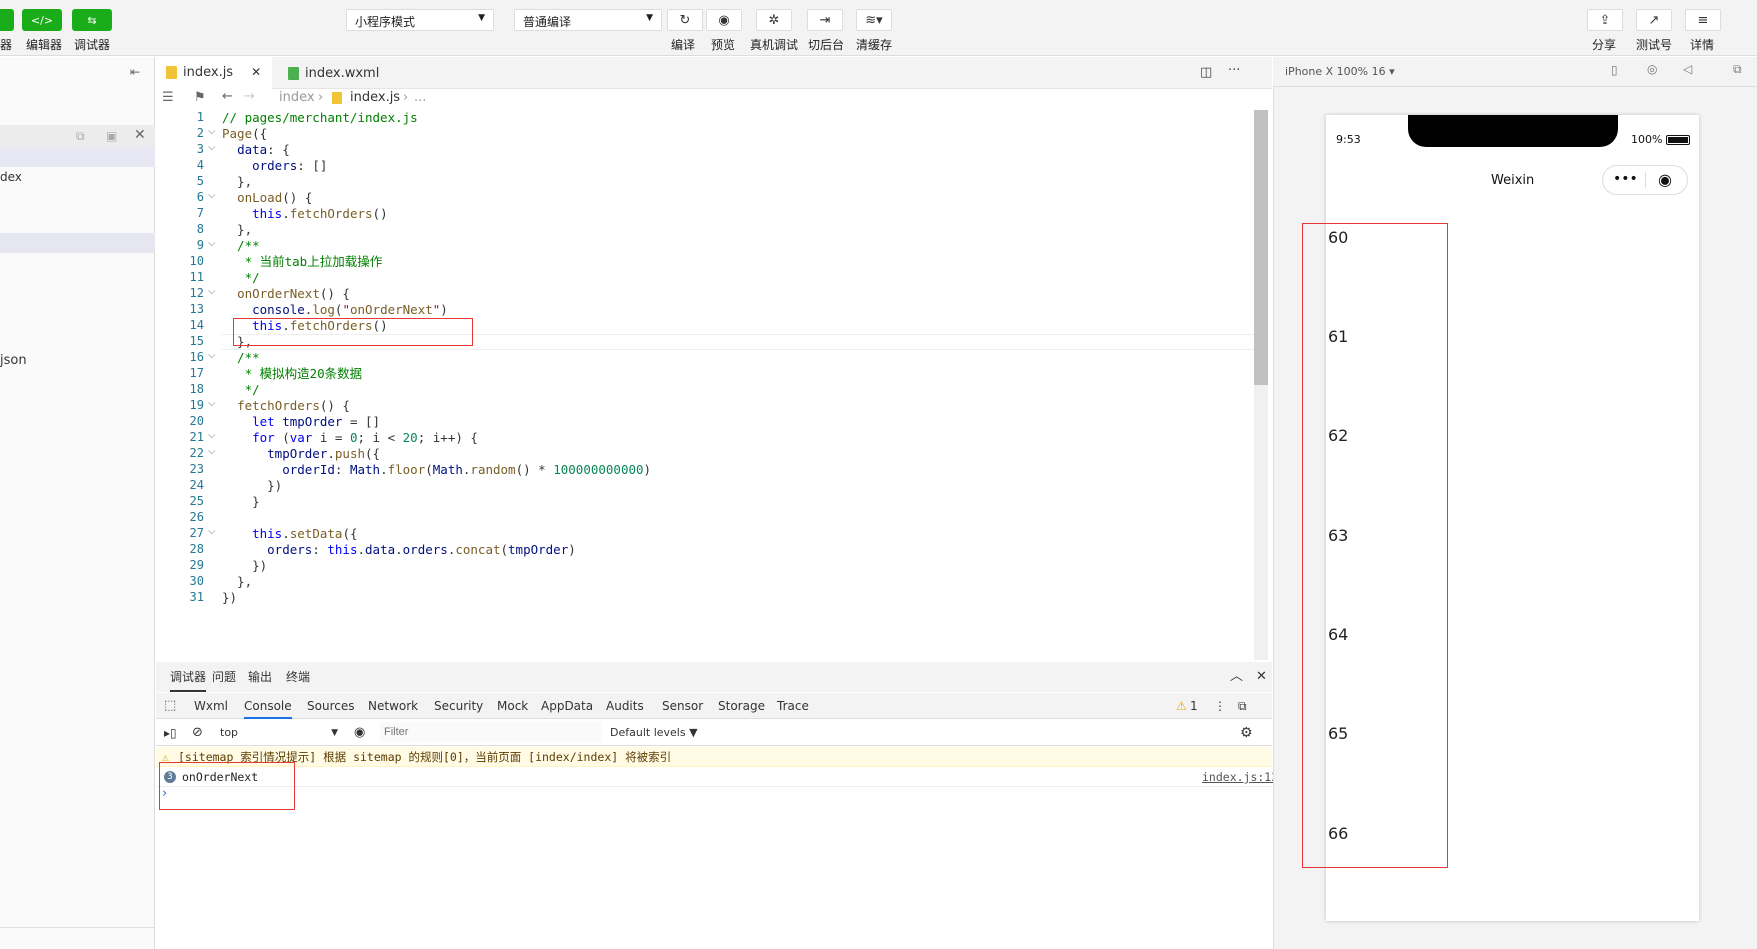 The image size is (1757, 949). What do you see at coordinates (334, 733) in the screenshot?
I see `chevron-down-icon: ▼` at bounding box center [334, 733].